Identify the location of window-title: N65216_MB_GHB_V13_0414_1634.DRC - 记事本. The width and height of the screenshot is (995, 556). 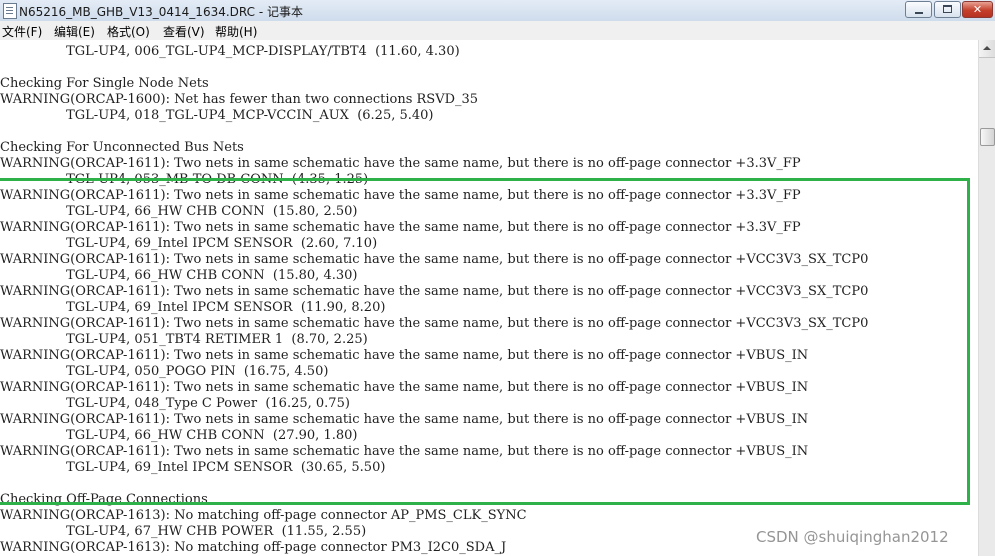
(161, 12).